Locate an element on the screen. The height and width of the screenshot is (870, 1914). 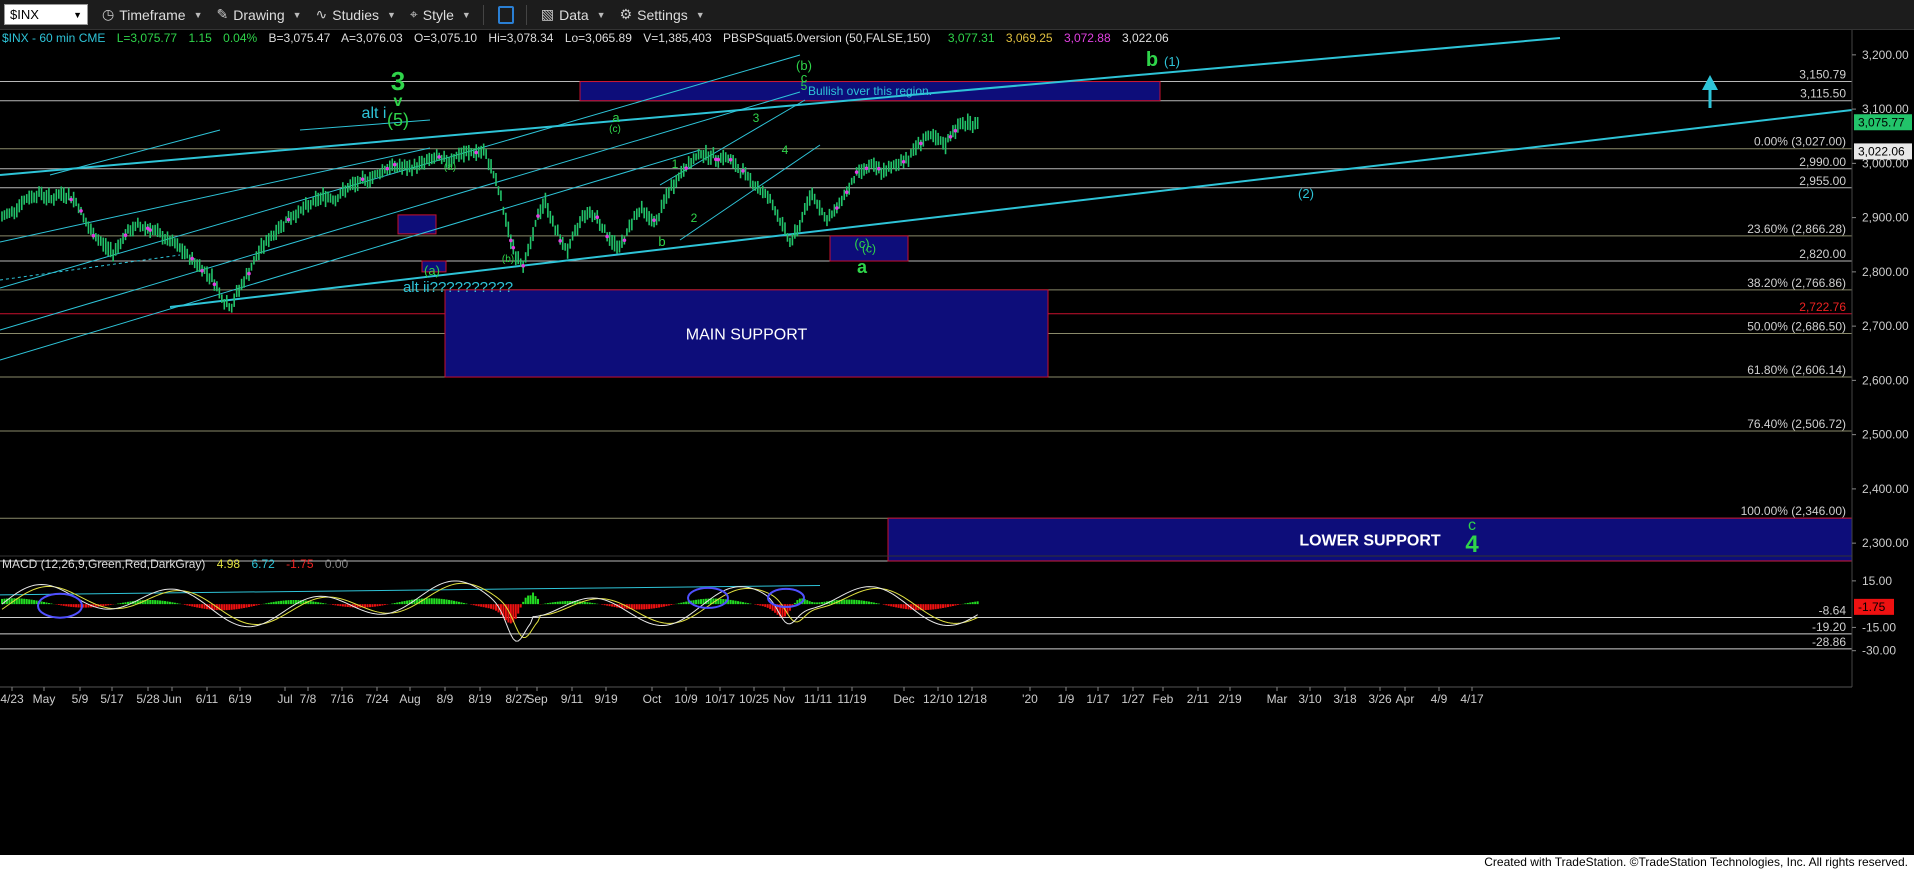
time-axis-label: 5/9 is located at coordinates (80, 699).